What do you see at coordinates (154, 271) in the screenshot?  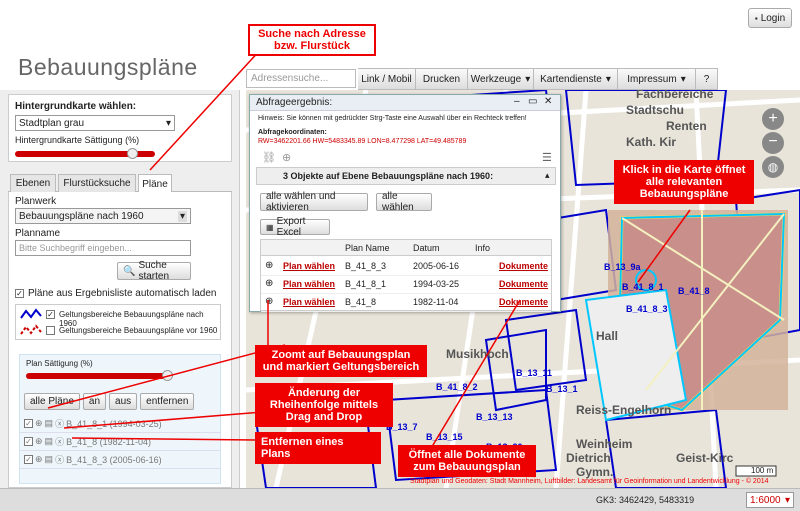 I see `search-start-button: 🔍 Suche starten` at bounding box center [154, 271].